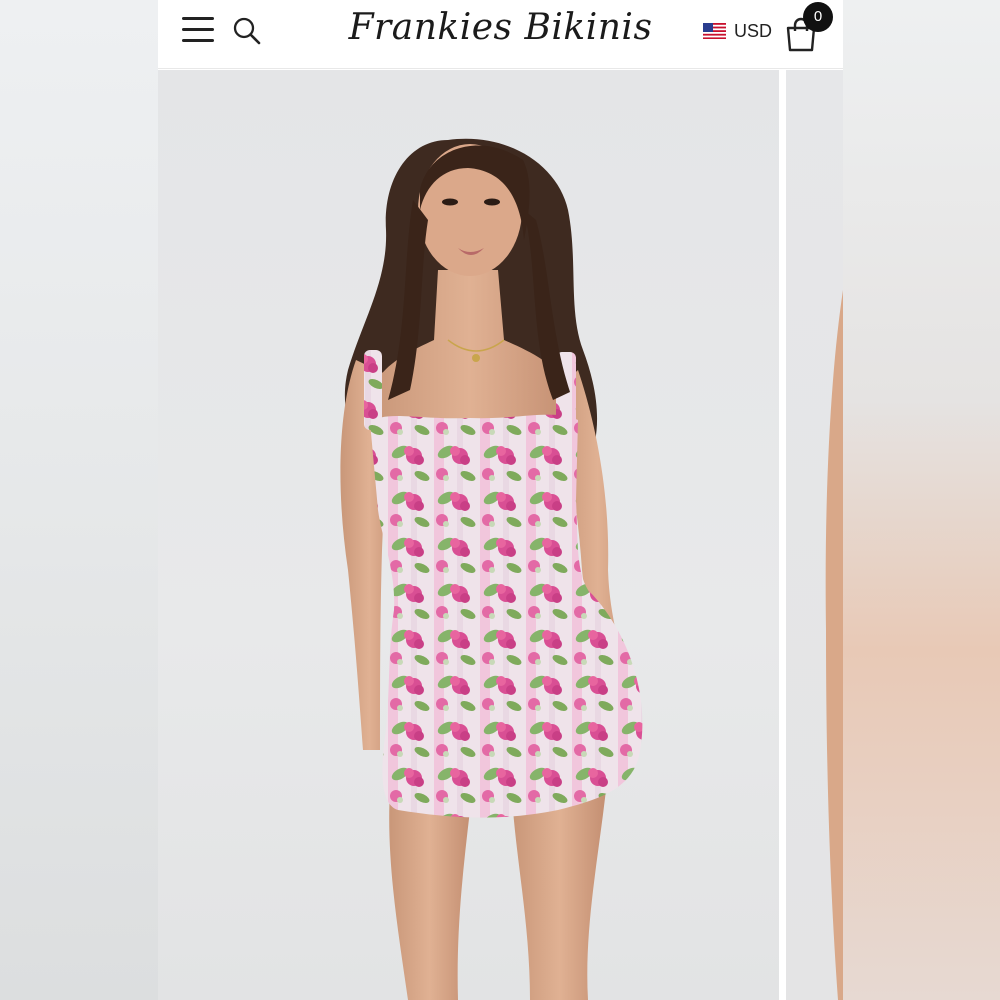  Describe the element at coordinates (814, 535) in the screenshot. I see `next-product-photo-preview` at that location.